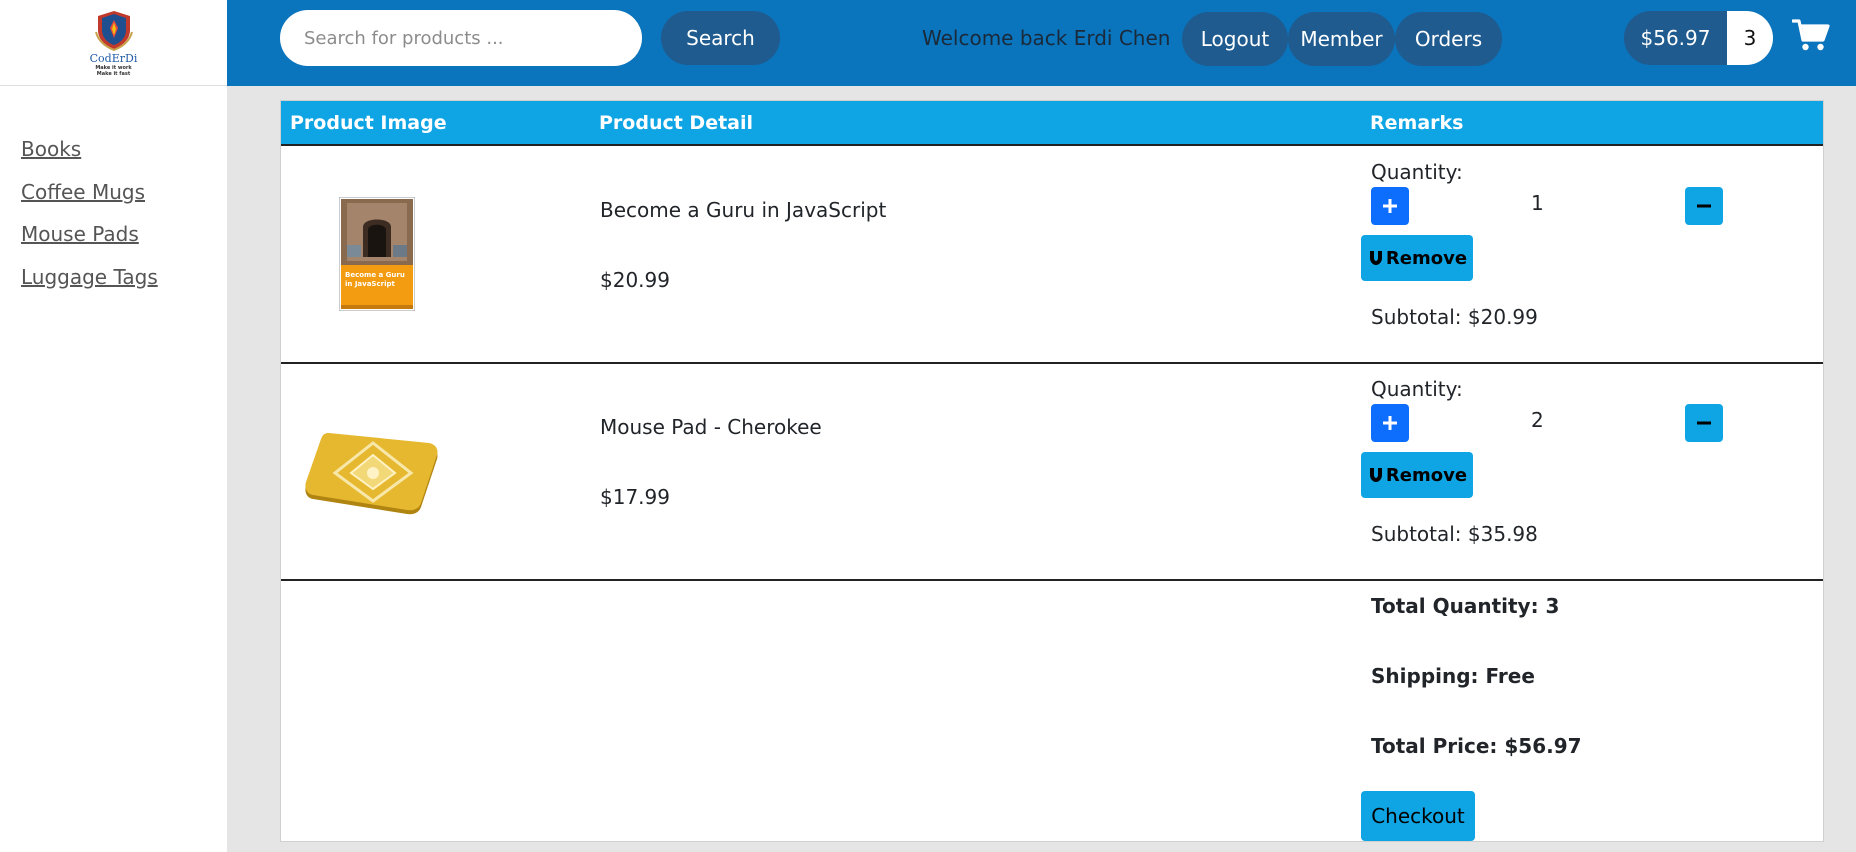  Describe the element at coordinates (113, 58) in the screenshot. I see `brand-name: CodErDi` at that location.